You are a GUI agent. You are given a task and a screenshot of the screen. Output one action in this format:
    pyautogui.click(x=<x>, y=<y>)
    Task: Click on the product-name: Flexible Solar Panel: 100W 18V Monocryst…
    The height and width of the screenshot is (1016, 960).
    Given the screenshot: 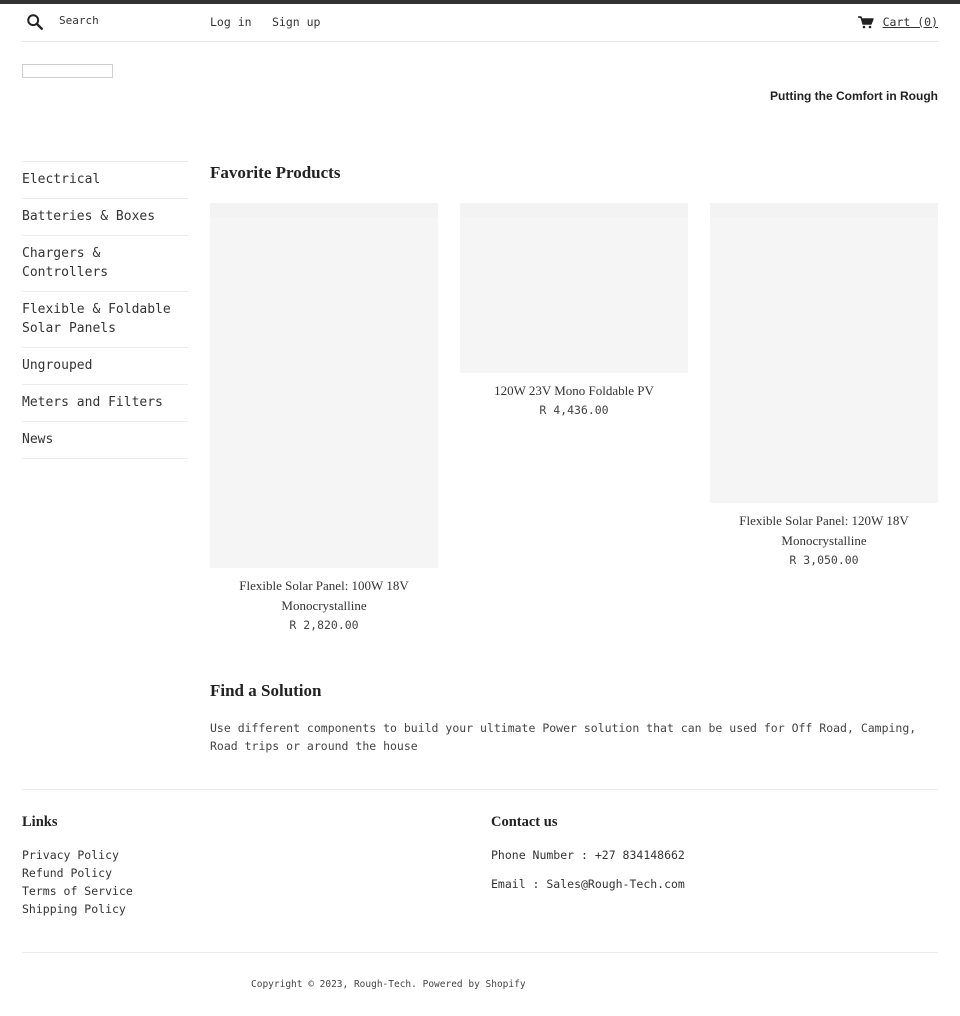 What is the action you would take?
    pyautogui.click(x=324, y=595)
    